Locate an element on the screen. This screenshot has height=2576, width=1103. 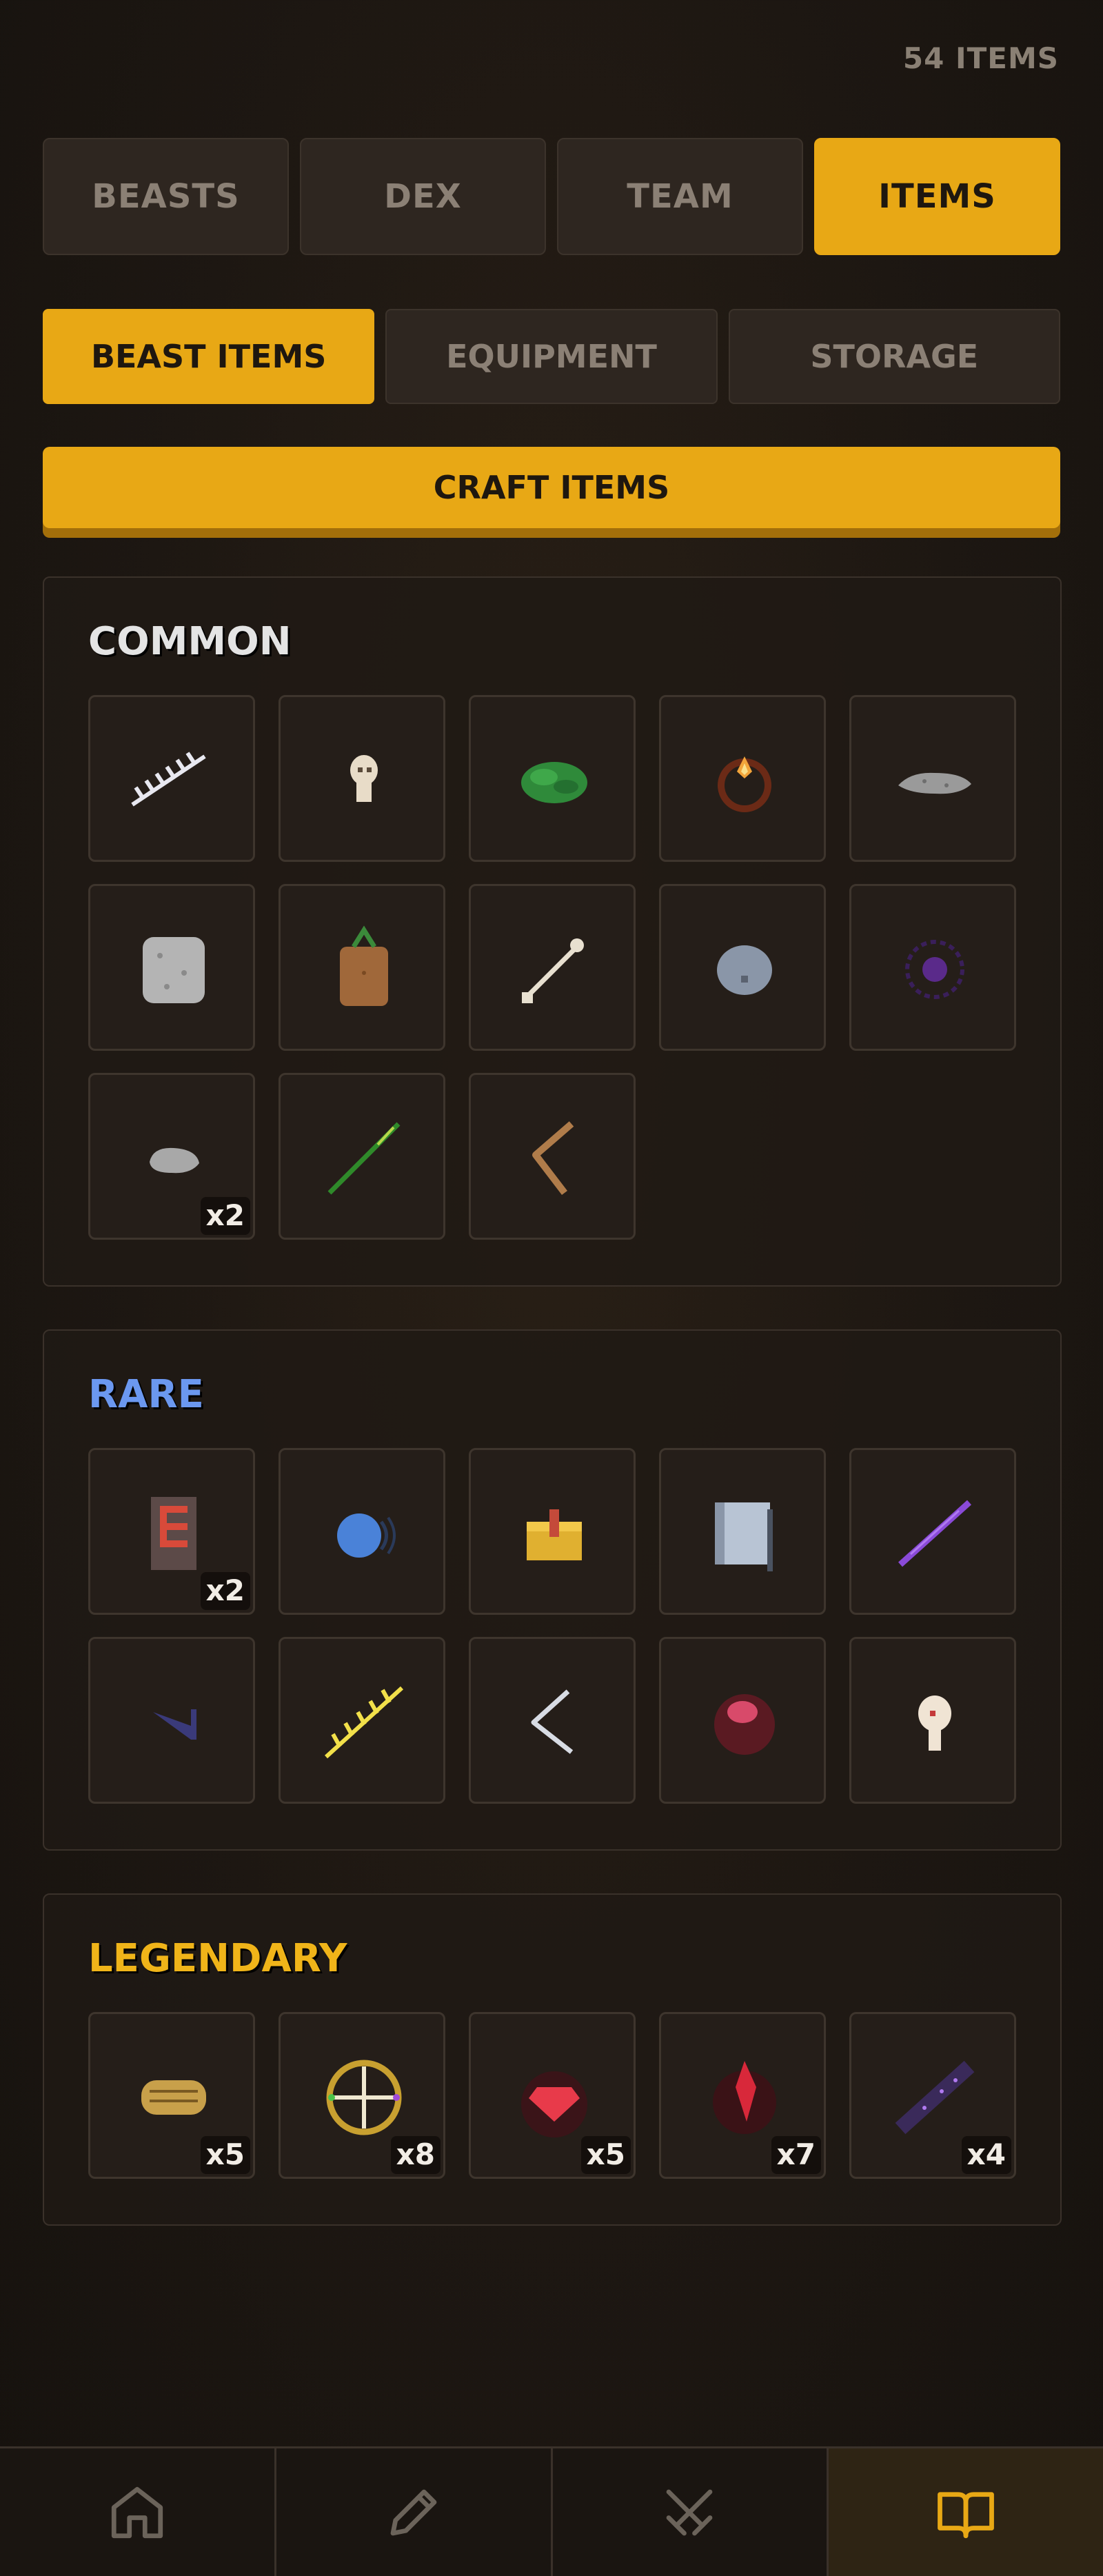
golden-compass-icon is located at coordinates (364, 2097).